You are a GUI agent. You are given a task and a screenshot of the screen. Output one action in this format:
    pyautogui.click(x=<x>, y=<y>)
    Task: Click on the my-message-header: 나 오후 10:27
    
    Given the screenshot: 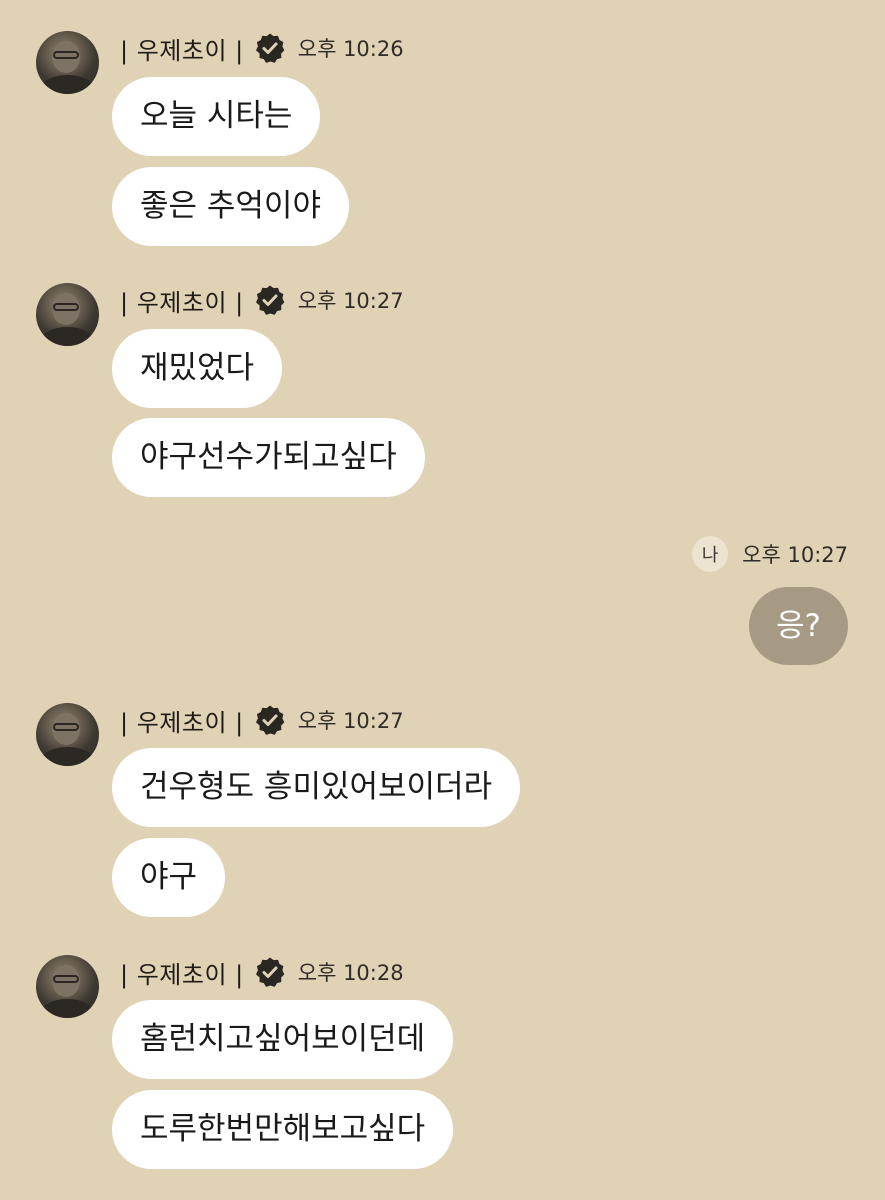 What is the action you would take?
    pyautogui.click(x=770, y=554)
    